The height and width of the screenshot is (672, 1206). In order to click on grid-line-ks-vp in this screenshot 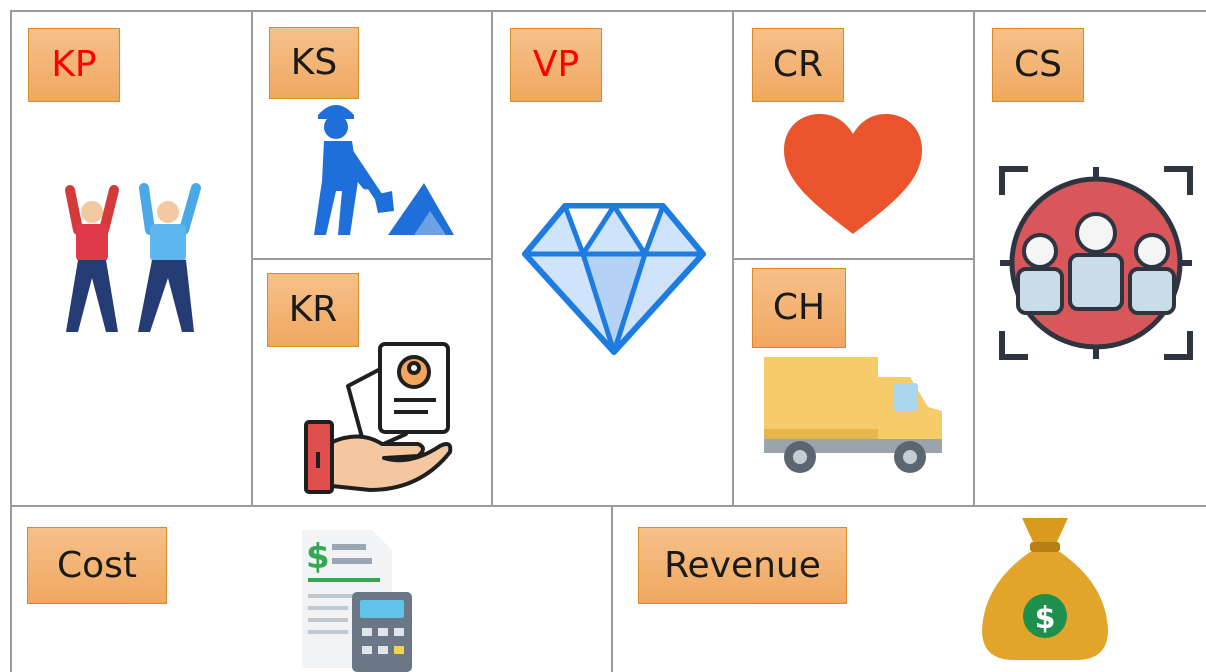, I will do `click(492, 258)`.